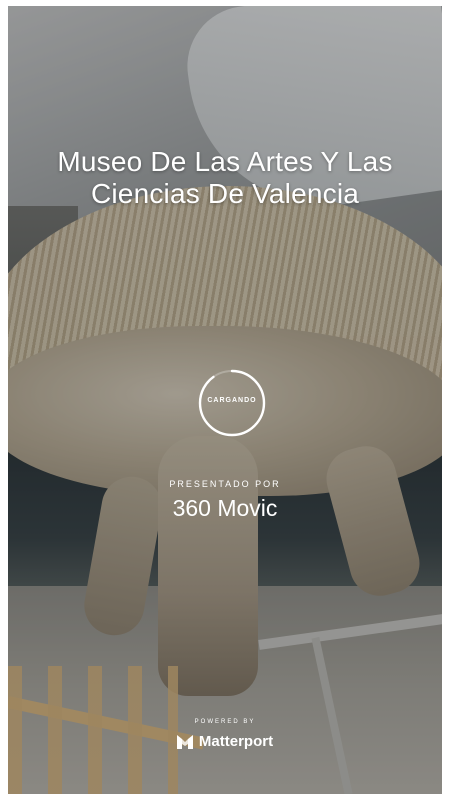  I want to click on loading-spinner: CARGANDO, so click(232, 403).